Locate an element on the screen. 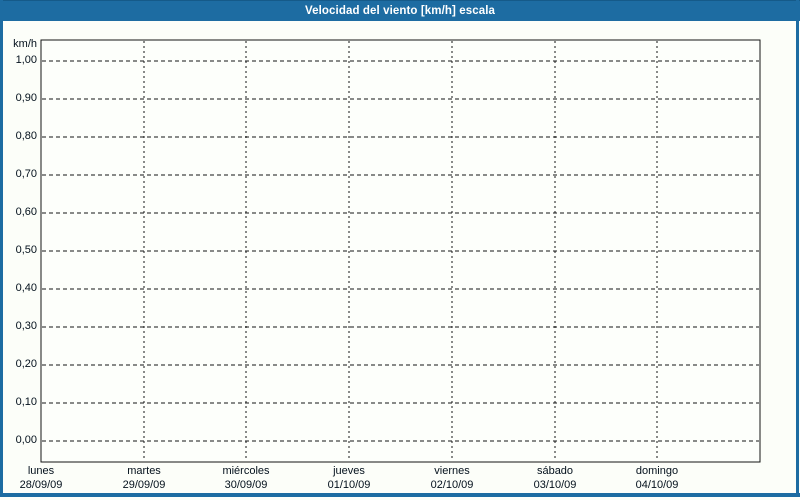  x-day-label: miércoles is located at coordinates (246, 471).